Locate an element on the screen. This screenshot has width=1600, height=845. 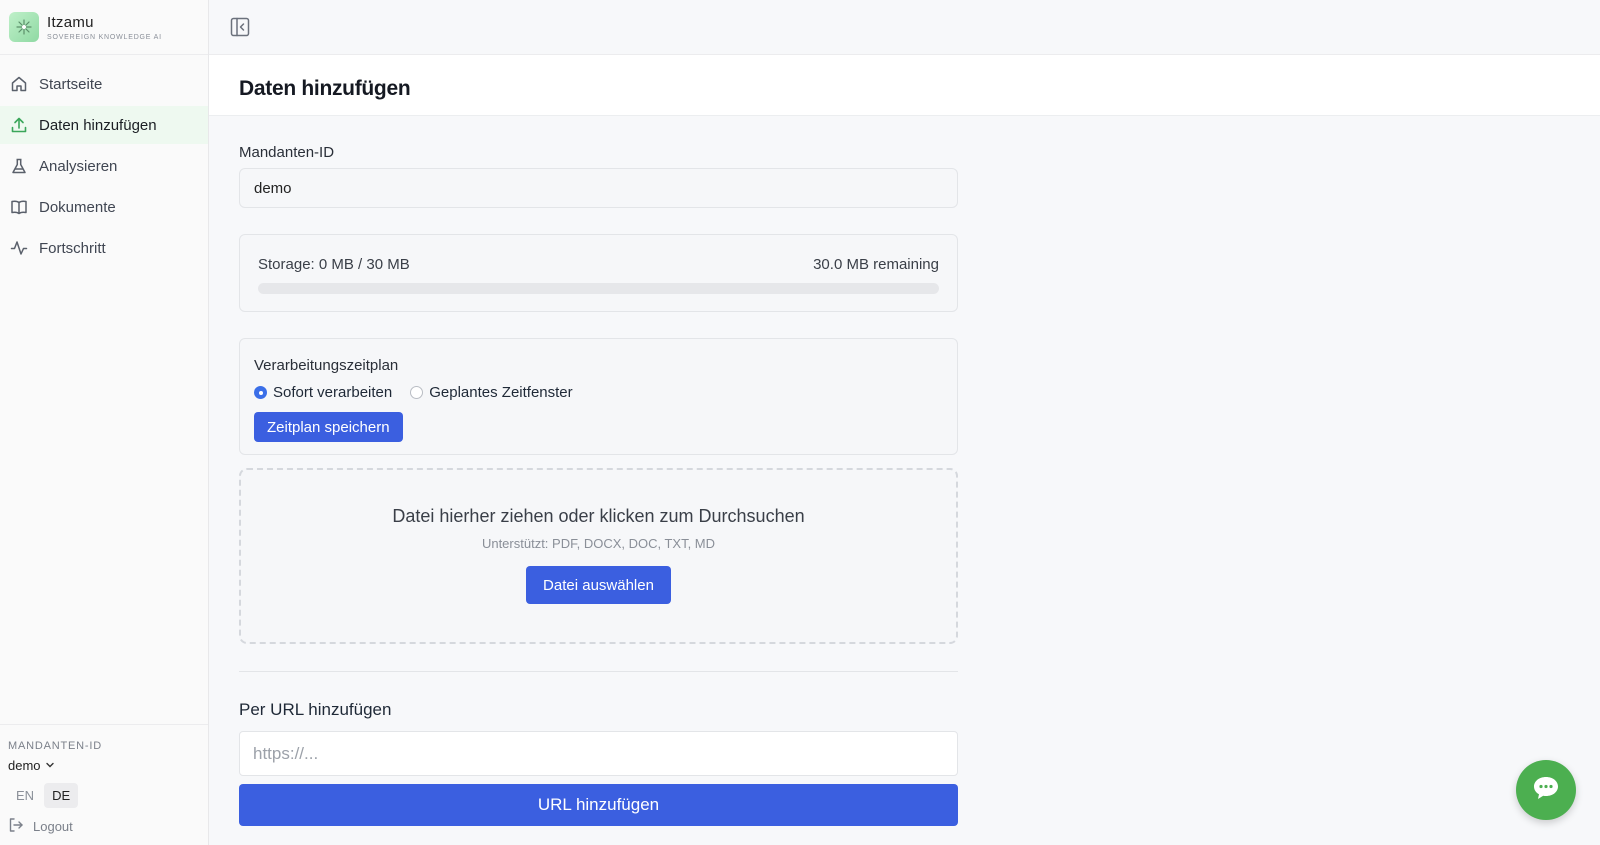
radio-scheduled: Geplantes Zeitfenster is located at coordinates (491, 392).